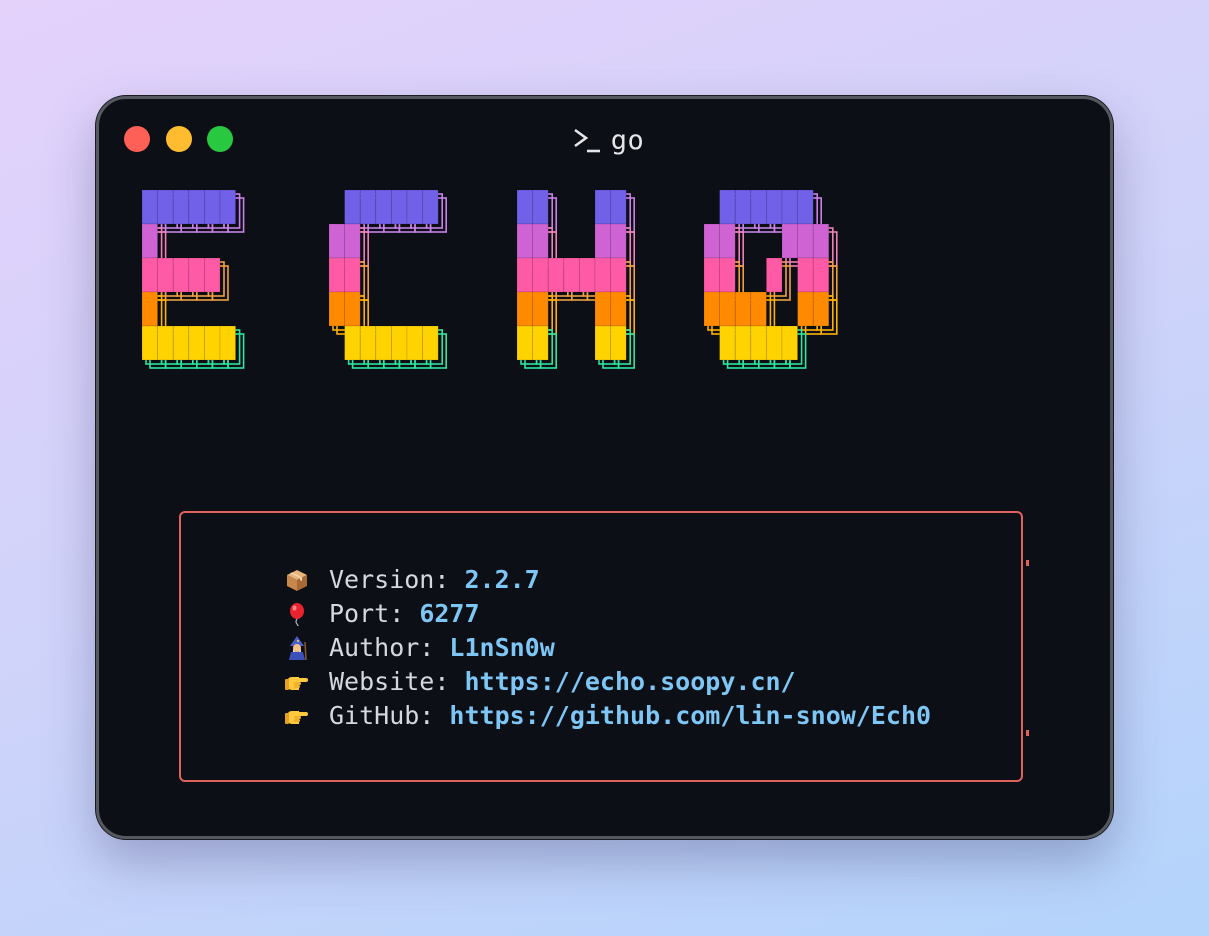 The height and width of the screenshot is (936, 1209). What do you see at coordinates (690, 715) in the screenshot?
I see `github-link: https://github.com/lin-snow/Ech0` at bounding box center [690, 715].